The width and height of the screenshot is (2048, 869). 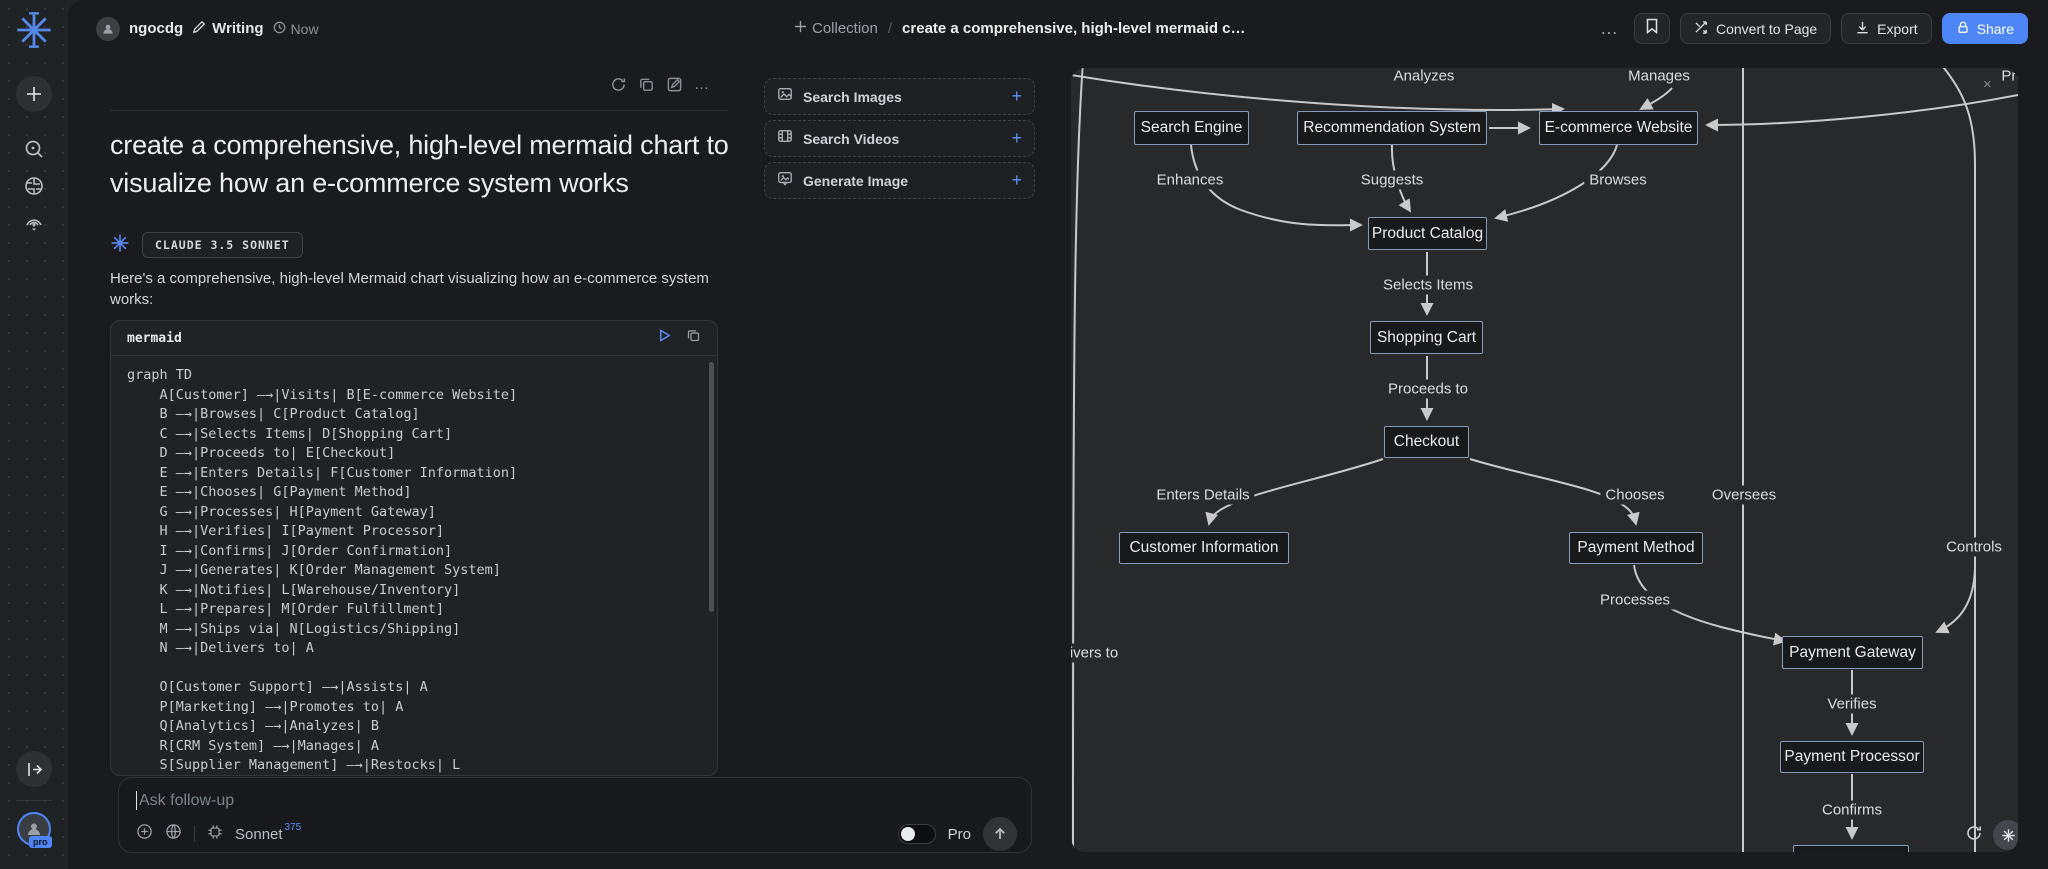 I want to click on send-button, so click(x=1000, y=834).